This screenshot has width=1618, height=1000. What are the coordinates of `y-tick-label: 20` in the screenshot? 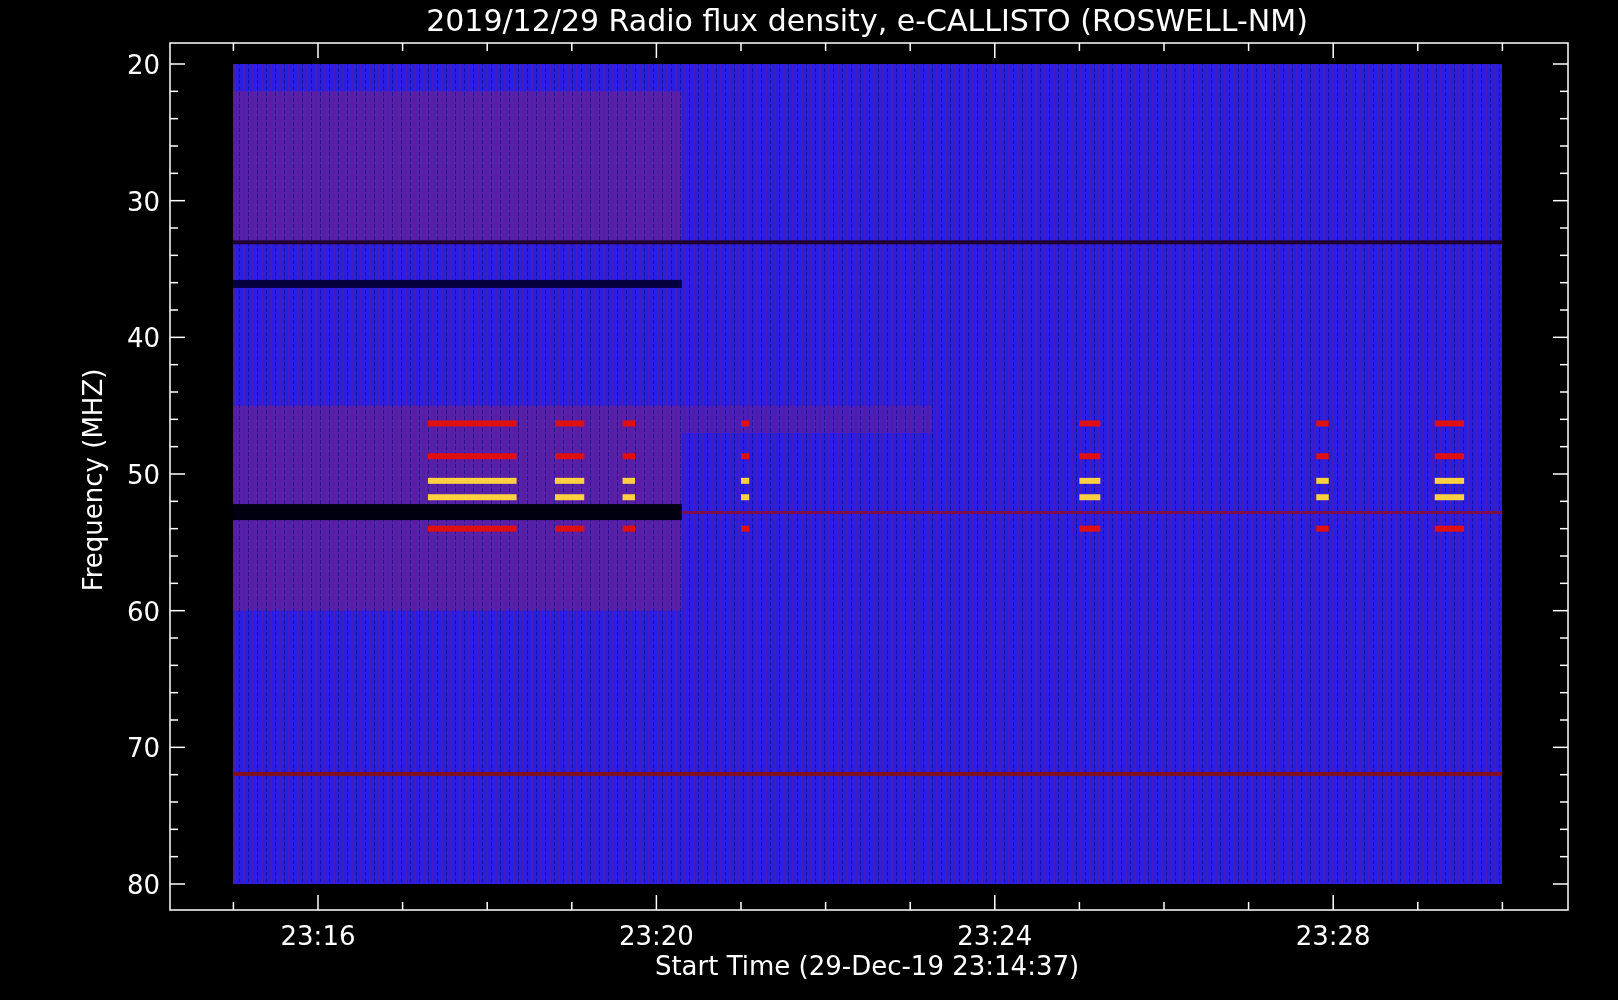 It's located at (143, 65).